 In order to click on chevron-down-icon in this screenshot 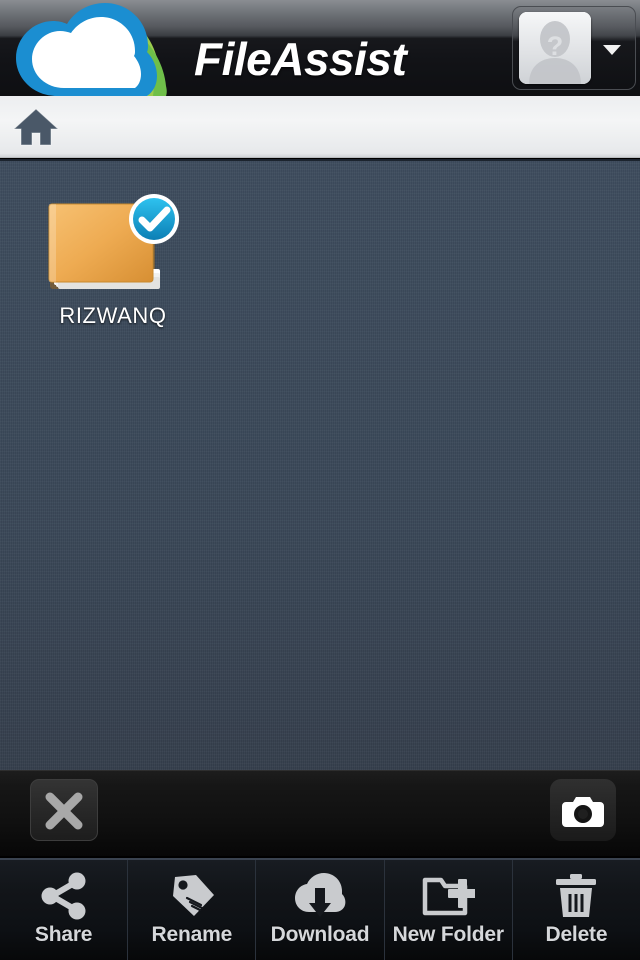, I will do `click(612, 50)`.